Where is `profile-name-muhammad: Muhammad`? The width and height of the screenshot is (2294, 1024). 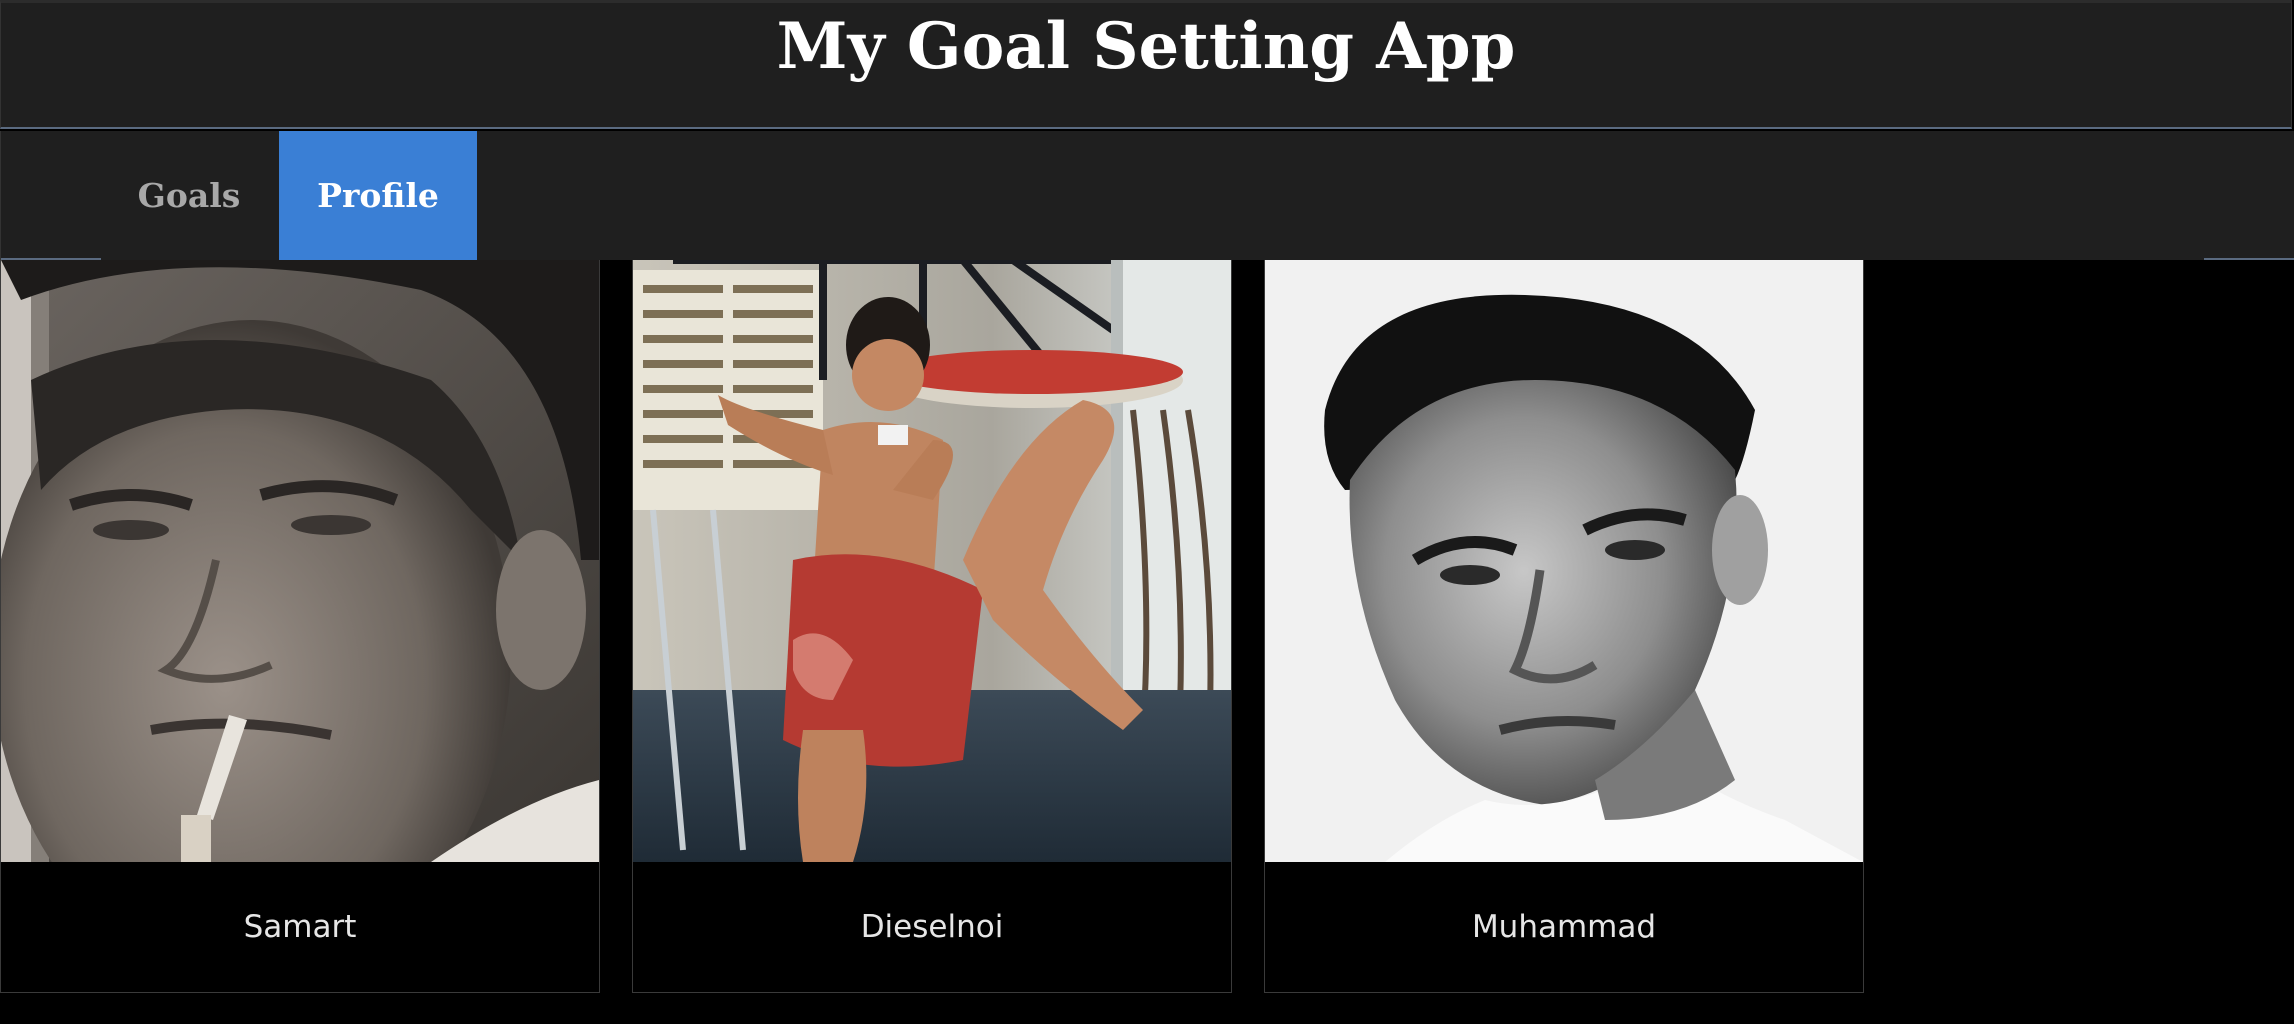
profile-name-muhammad: Muhammad is located at coordinates (1564, 927).